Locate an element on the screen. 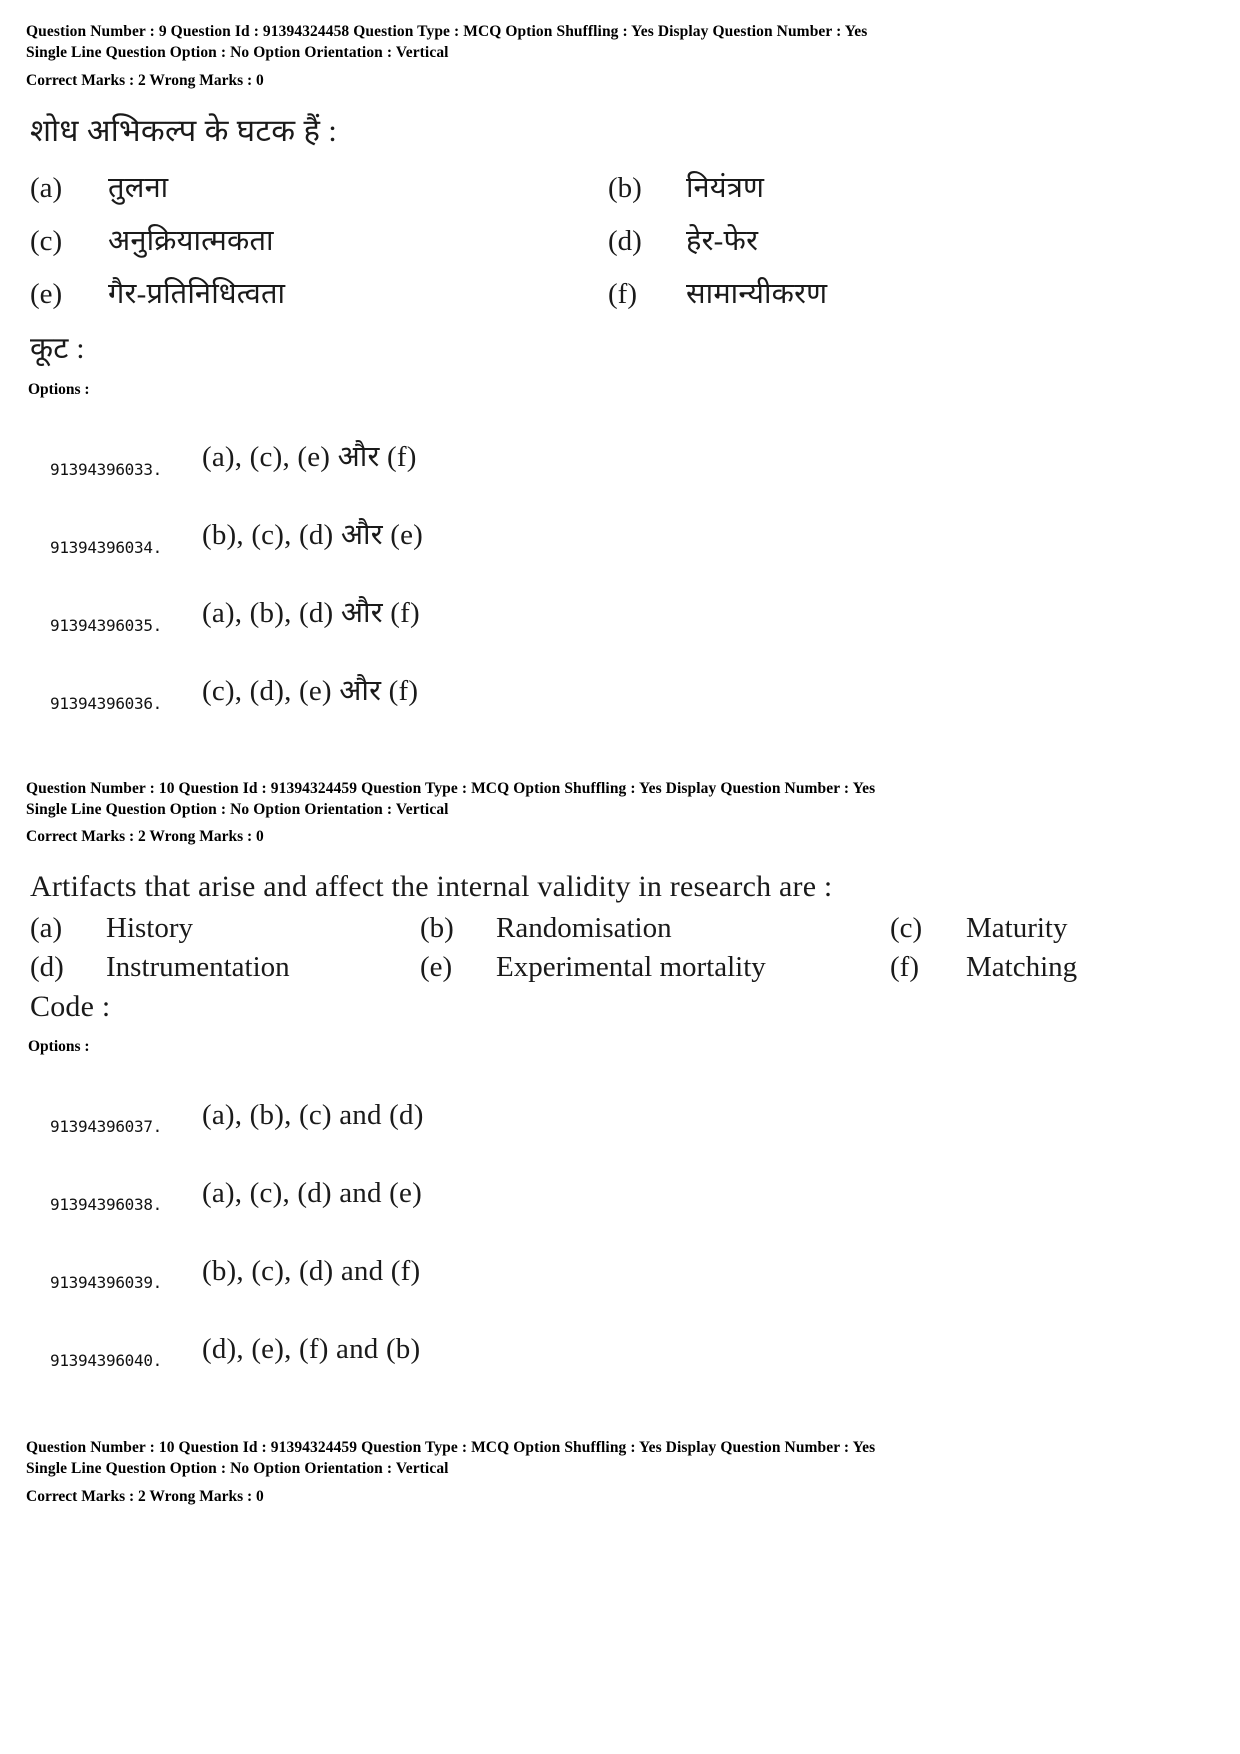 The height and width of the screenshot is (1754, 1240). subitem-row: (a) तुलना (b) नियंत्रण is located at coordinates (622, 186).